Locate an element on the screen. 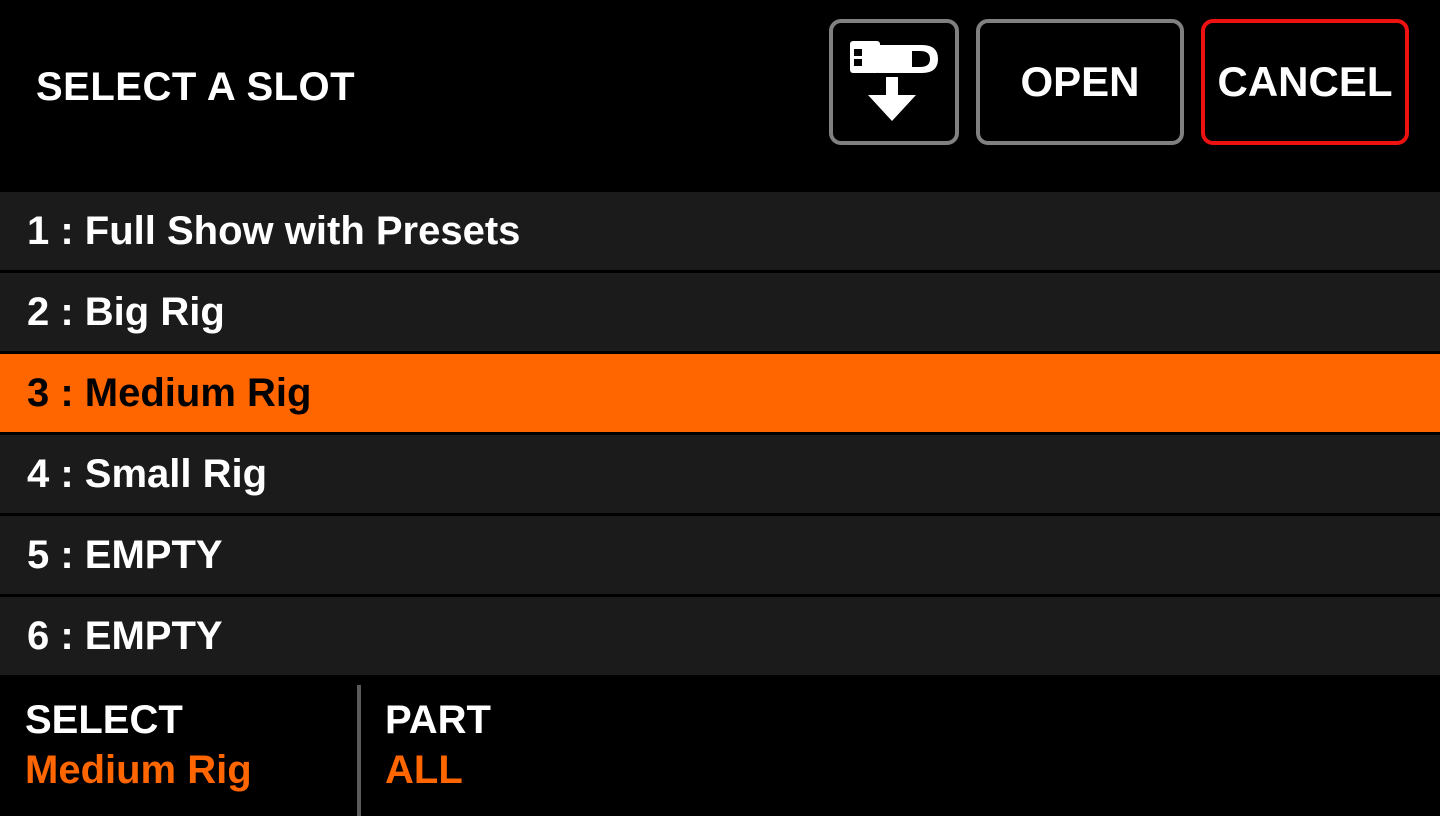 The width and height of the screenshot is (1440, 816). slot-row-5: 5 : EMPTY is located at coordinates (720, 555).